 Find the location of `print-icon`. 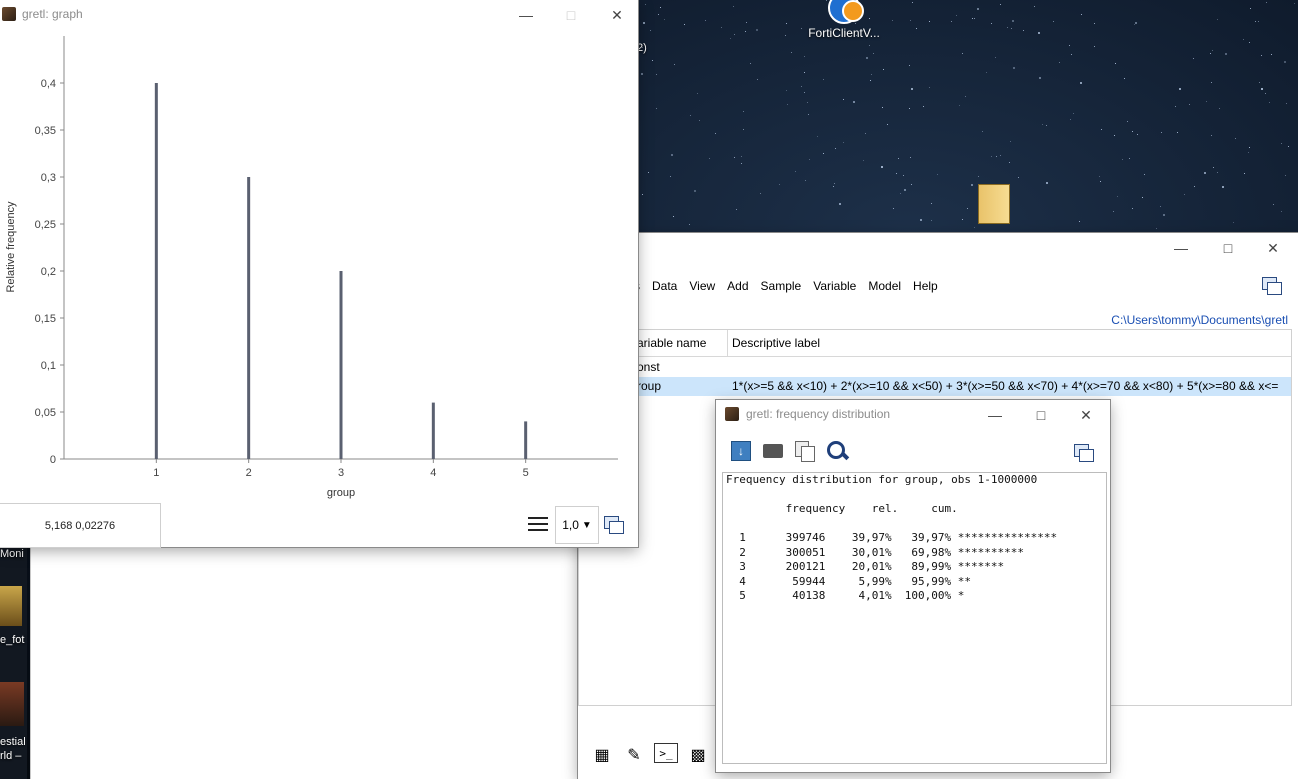

print-icon is located at coordinates (773, 451).